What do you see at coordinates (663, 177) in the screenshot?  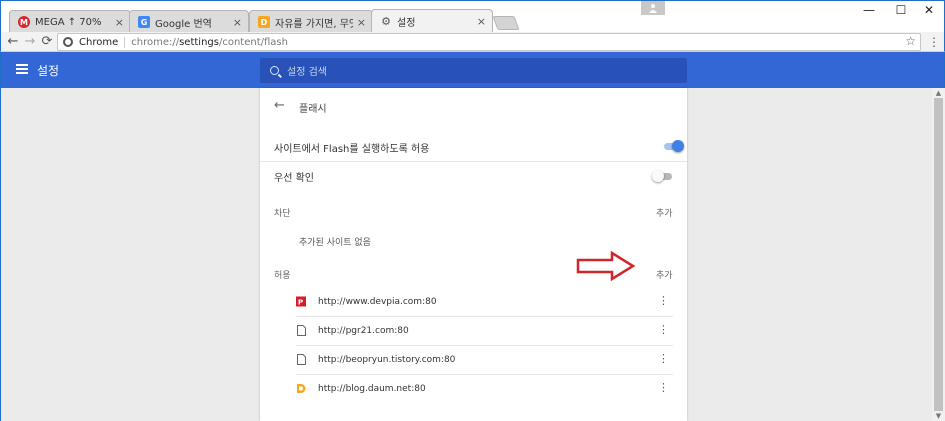 I see `ask-first-toggle` at bounding box center [663, 177].